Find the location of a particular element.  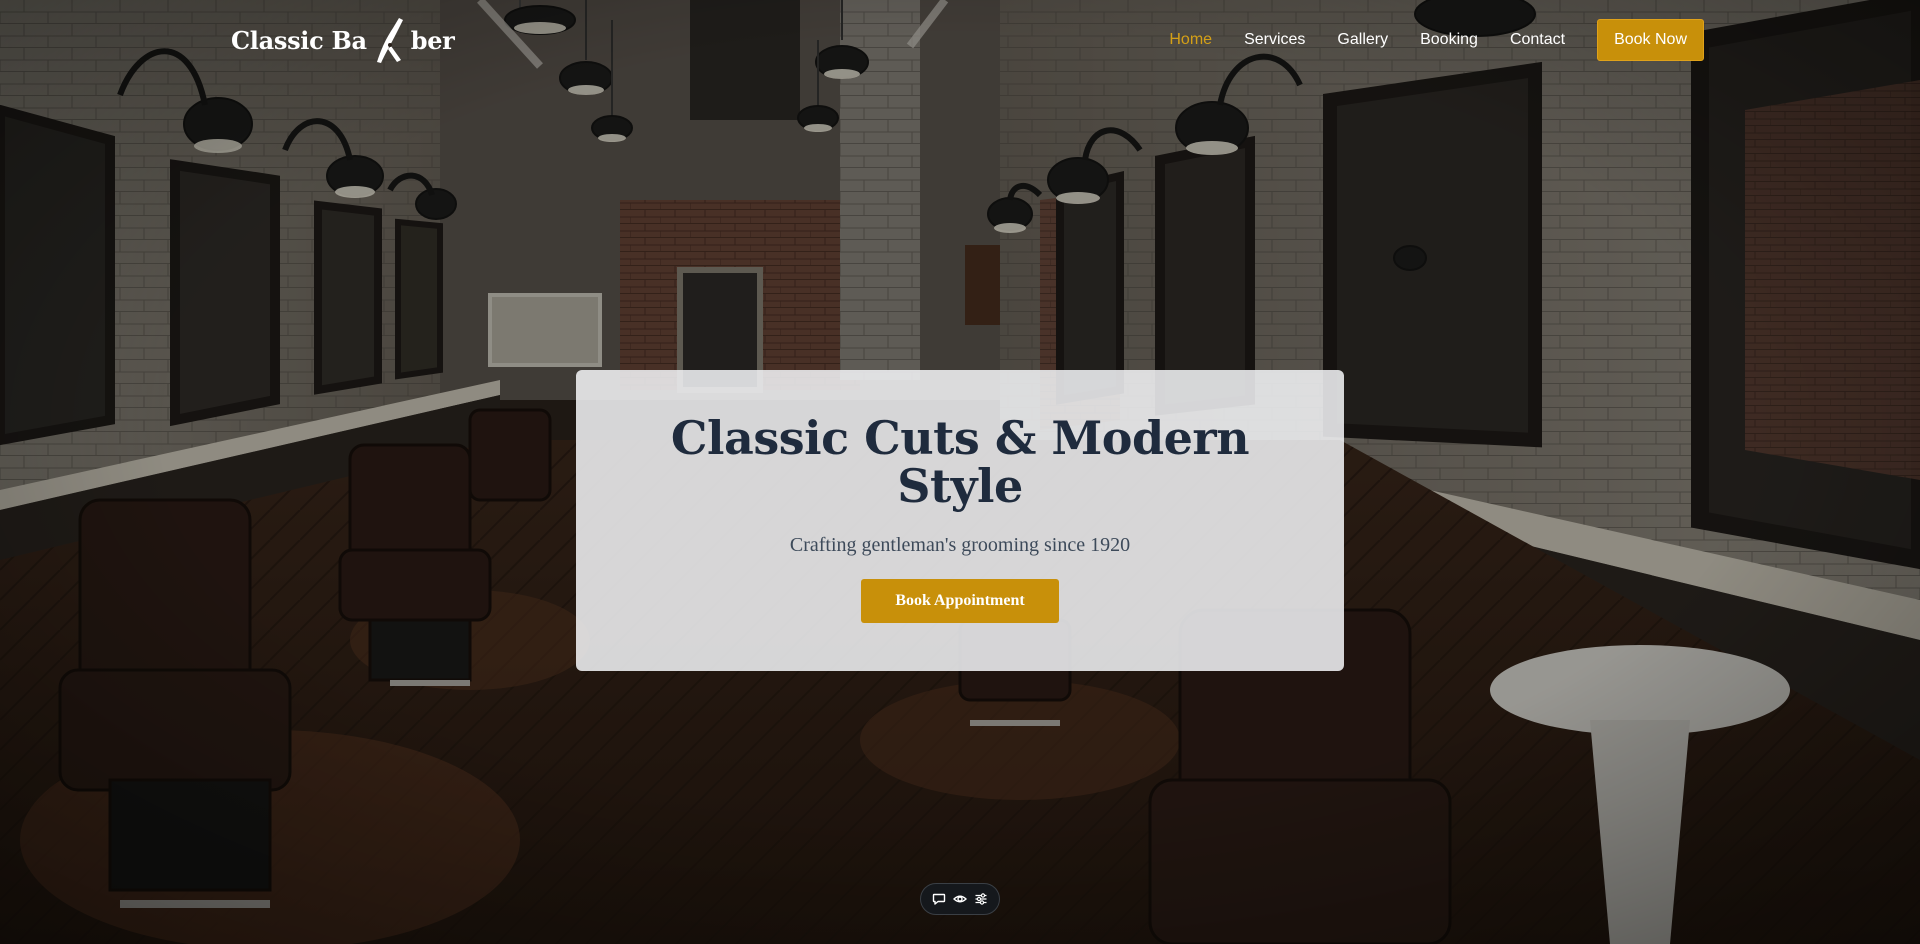

nav-link-booking: Booking is located at coordinates (1449, 40).